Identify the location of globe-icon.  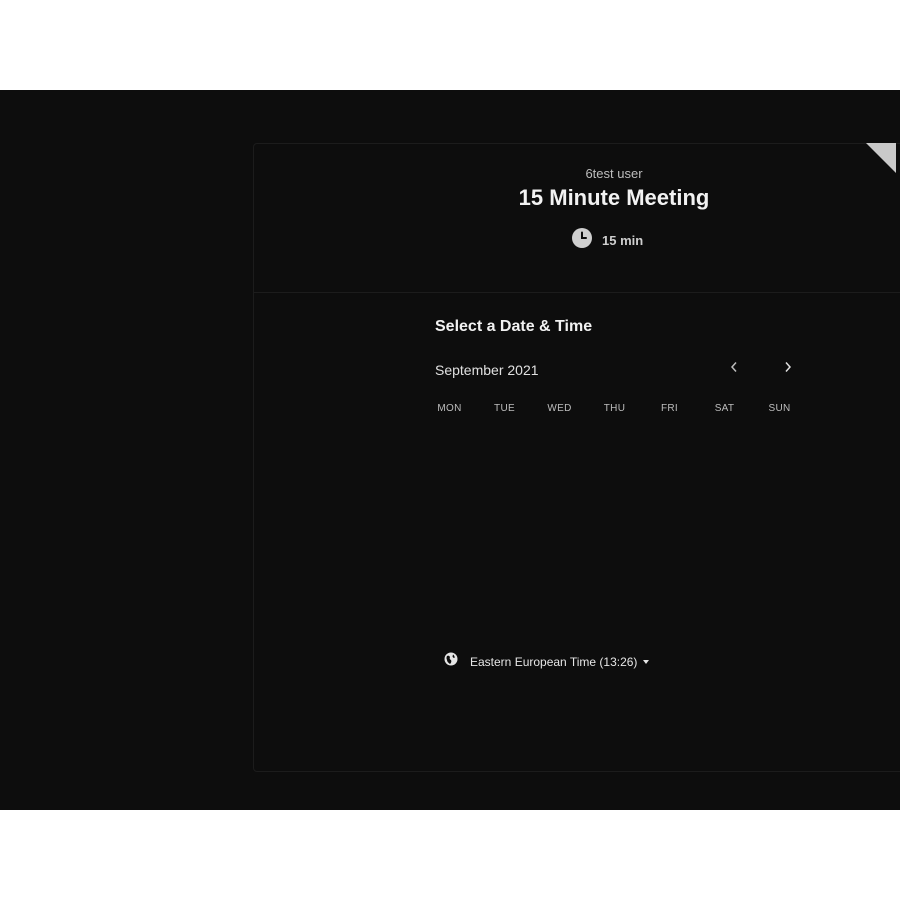
(451, 661).